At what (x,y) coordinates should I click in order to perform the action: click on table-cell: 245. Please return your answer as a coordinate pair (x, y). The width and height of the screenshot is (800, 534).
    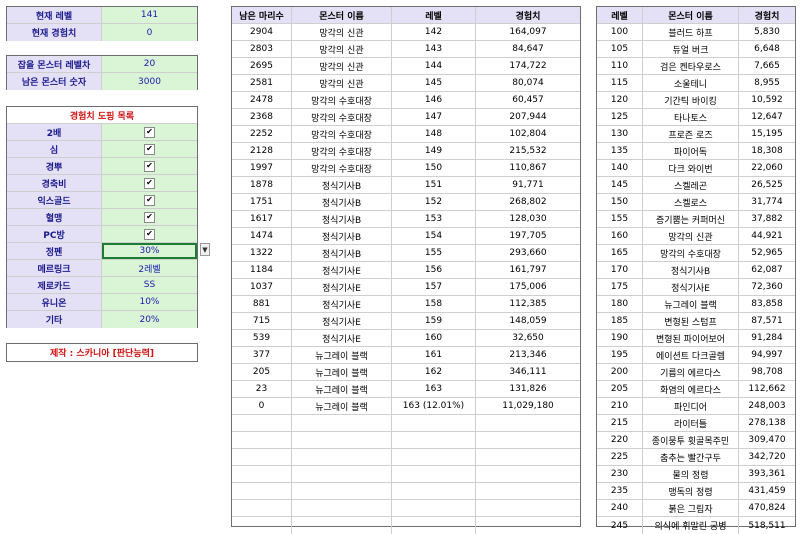
    Looking at the image, I should click on (620, 525).